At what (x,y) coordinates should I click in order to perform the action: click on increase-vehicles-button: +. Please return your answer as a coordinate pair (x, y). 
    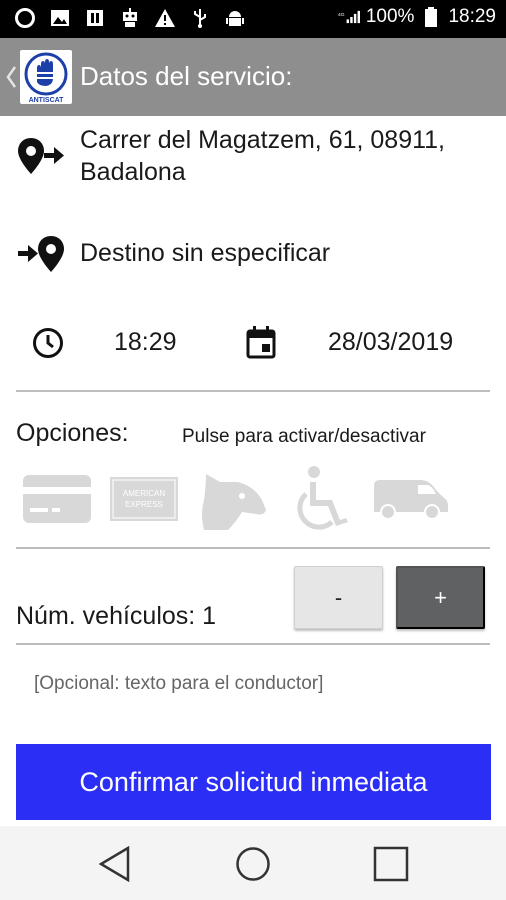
    Looking at the image, I should click on (440, 597).